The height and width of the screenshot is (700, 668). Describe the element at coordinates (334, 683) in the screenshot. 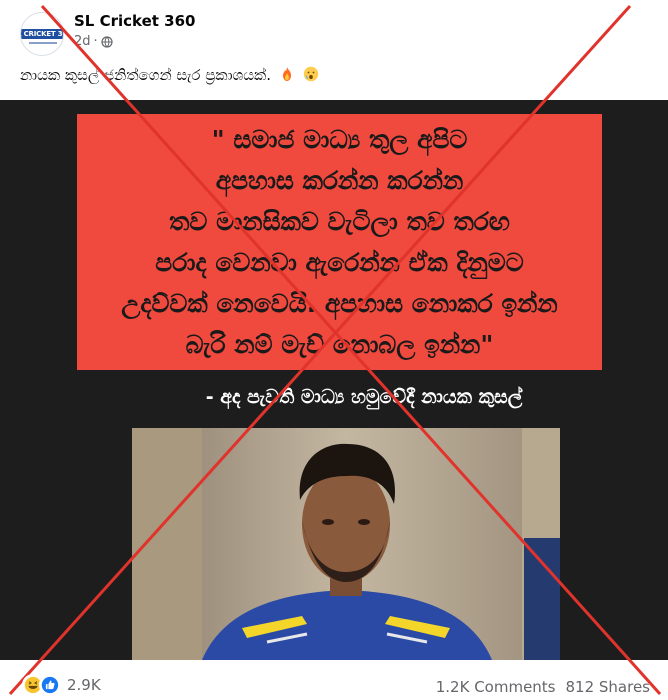

I see `post-footer: 2.9K 1.2K Comments 812 Shares` at that location.